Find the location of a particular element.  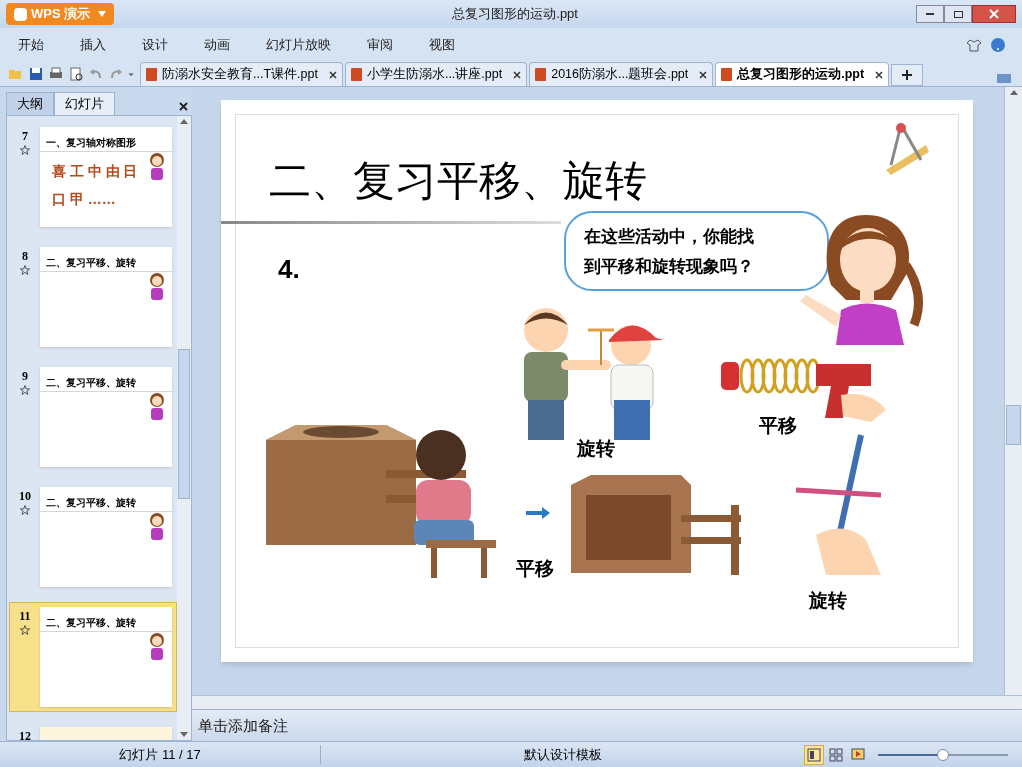

slide-number: 9 is located at coordinates (24, 376).